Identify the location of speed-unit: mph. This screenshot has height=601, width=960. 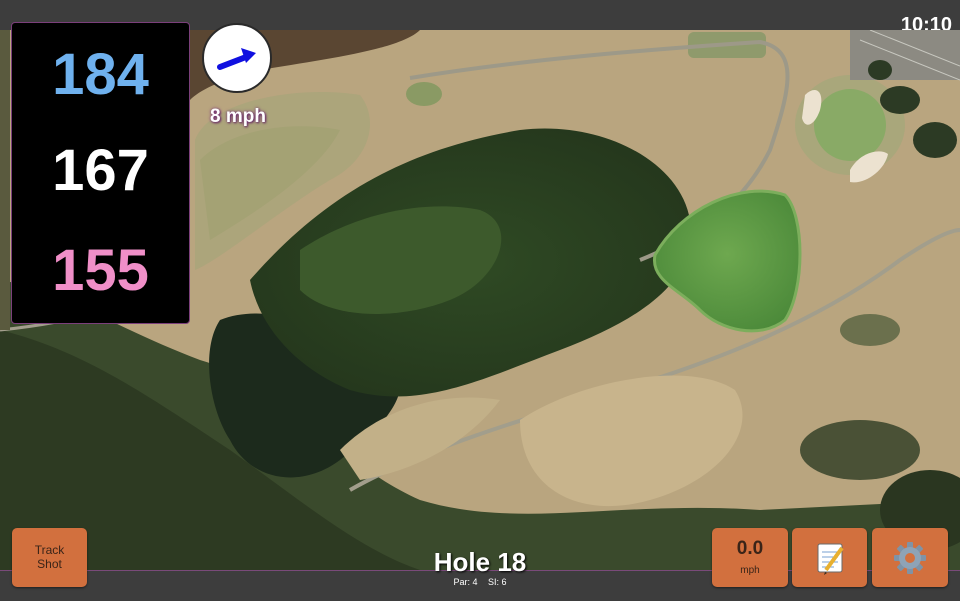
(750, 570).